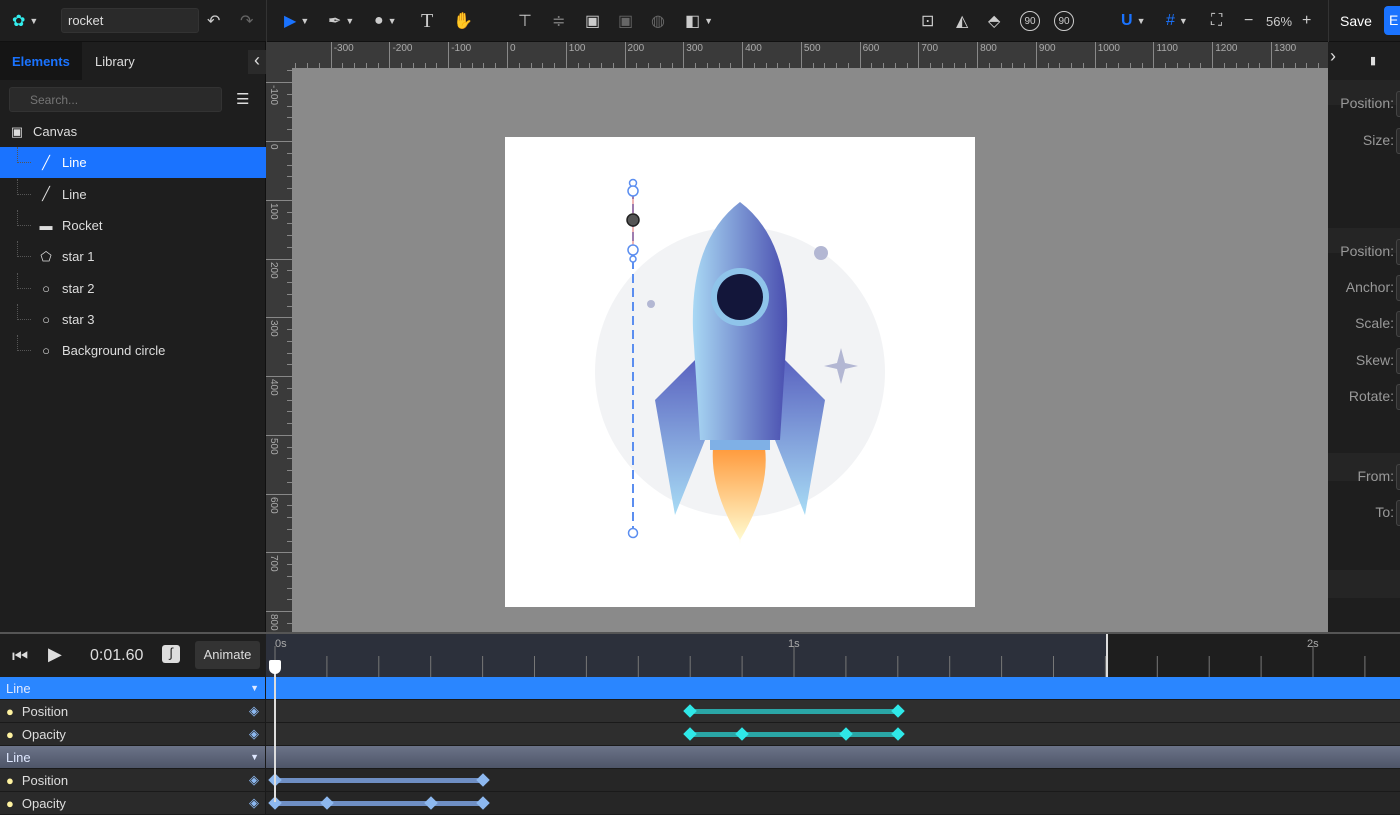 This screenshot has height=815, width=1400. What do you see at coordinates (133, 319) in the screenshot?
I see `tree-item: ○ star 3` at bounding box center [133, 319].